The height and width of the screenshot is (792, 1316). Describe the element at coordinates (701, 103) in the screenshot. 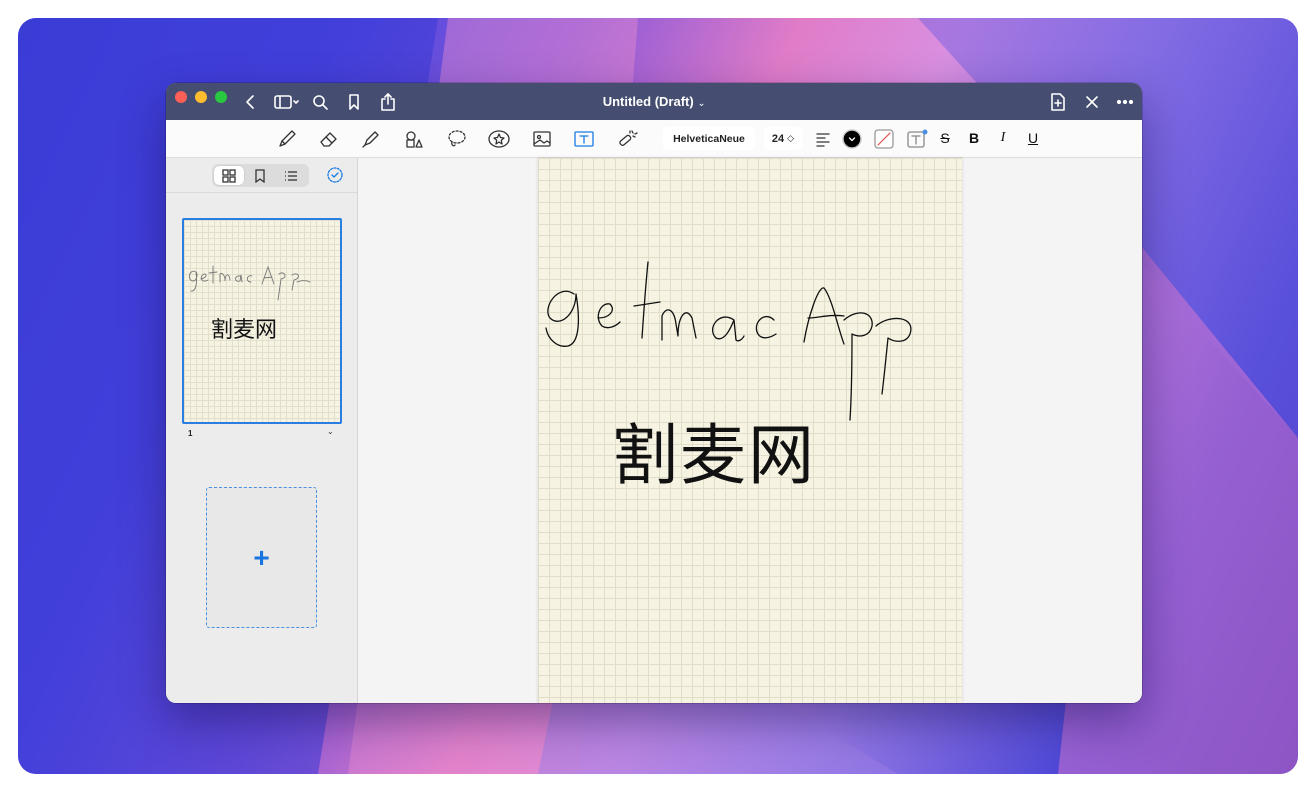

I see `chevron-down-icon: ⌄` at that location.